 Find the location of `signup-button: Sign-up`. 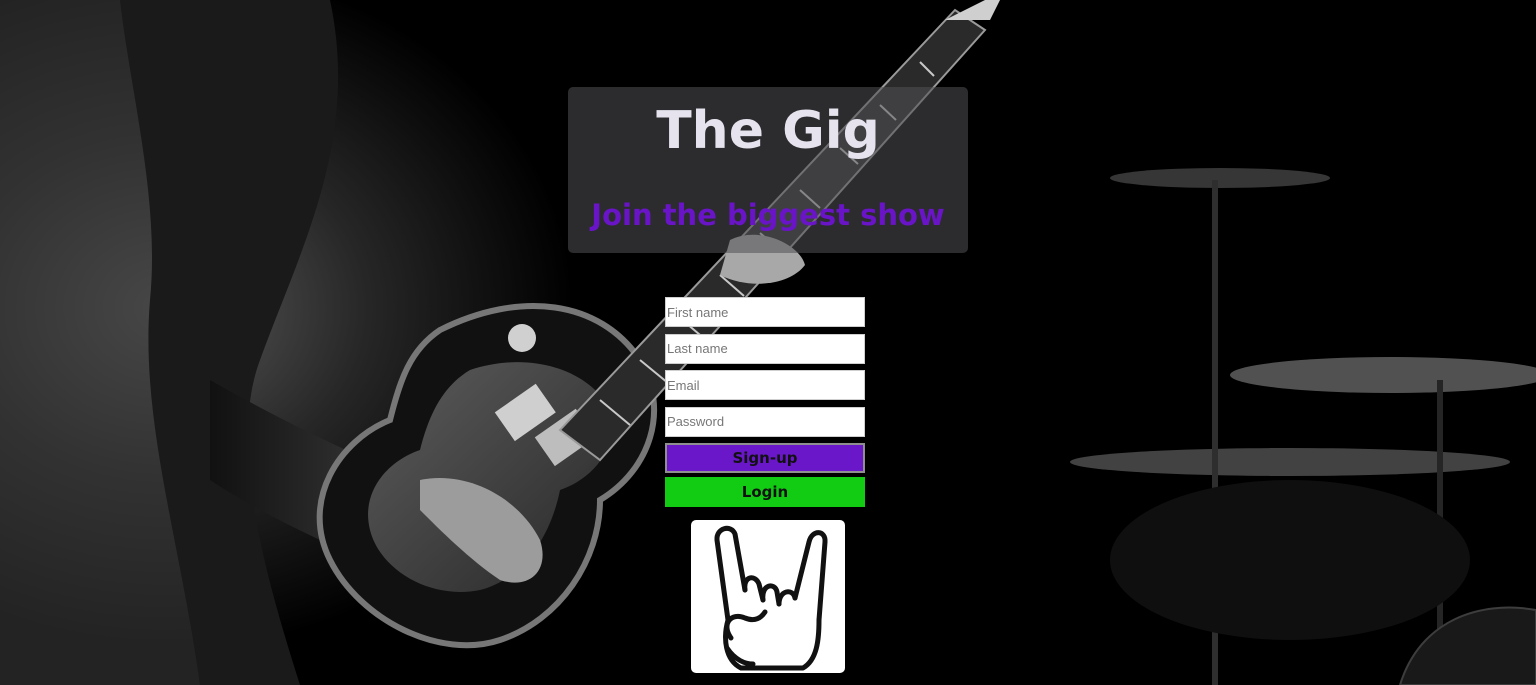

signup-button: Sign-up is located at coordinates (765, 458).